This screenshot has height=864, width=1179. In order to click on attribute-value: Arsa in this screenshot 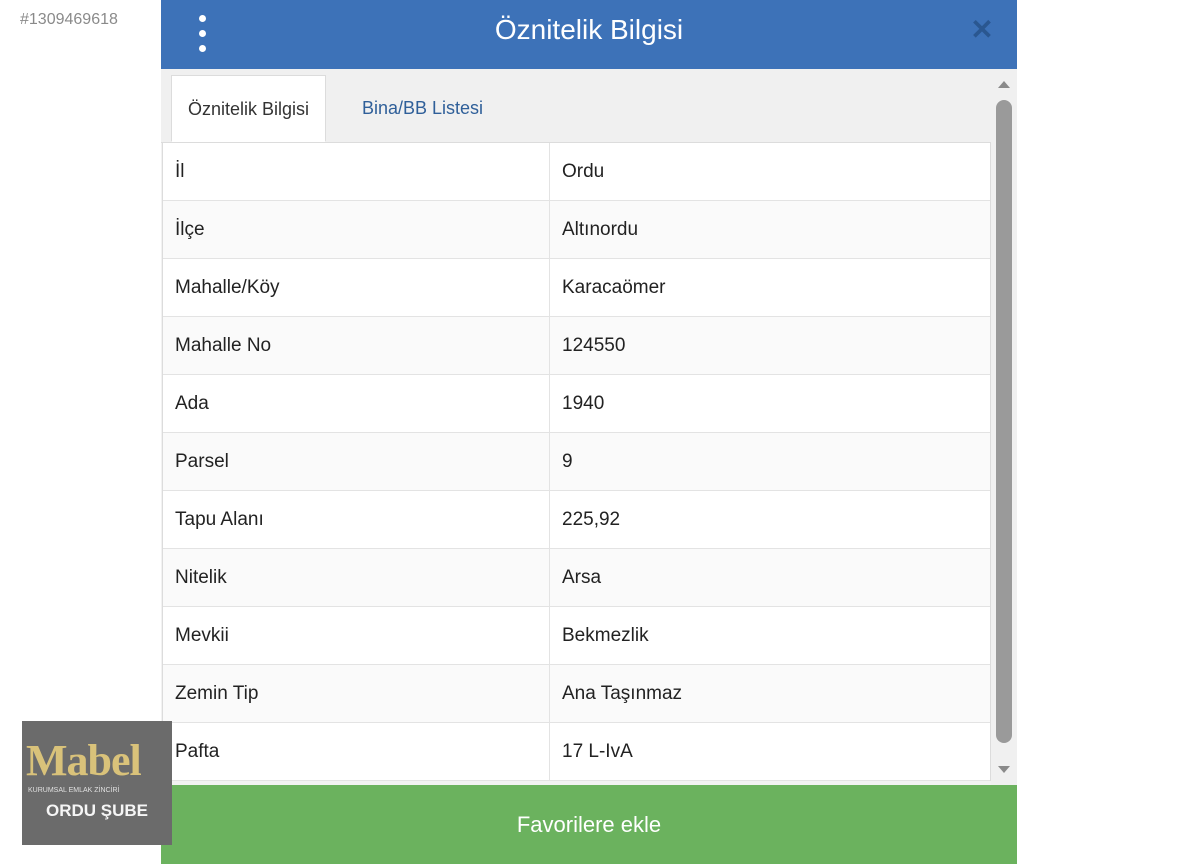, I will do `click(582, 577)`.